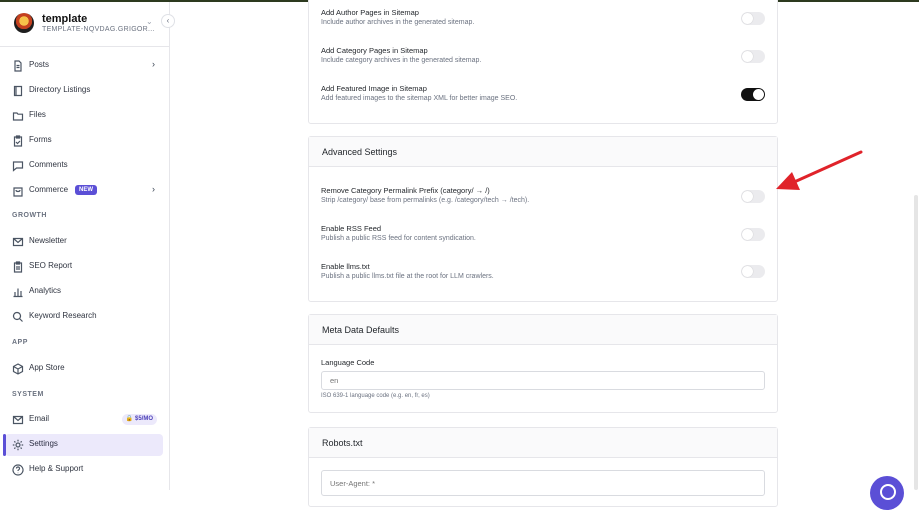 This screenshot has width=919, height=510. What do you see at coordinates (149, 21) in the screenshot?
I see `chevron-down-icon: ⌄` at bounding box center [149, 21].